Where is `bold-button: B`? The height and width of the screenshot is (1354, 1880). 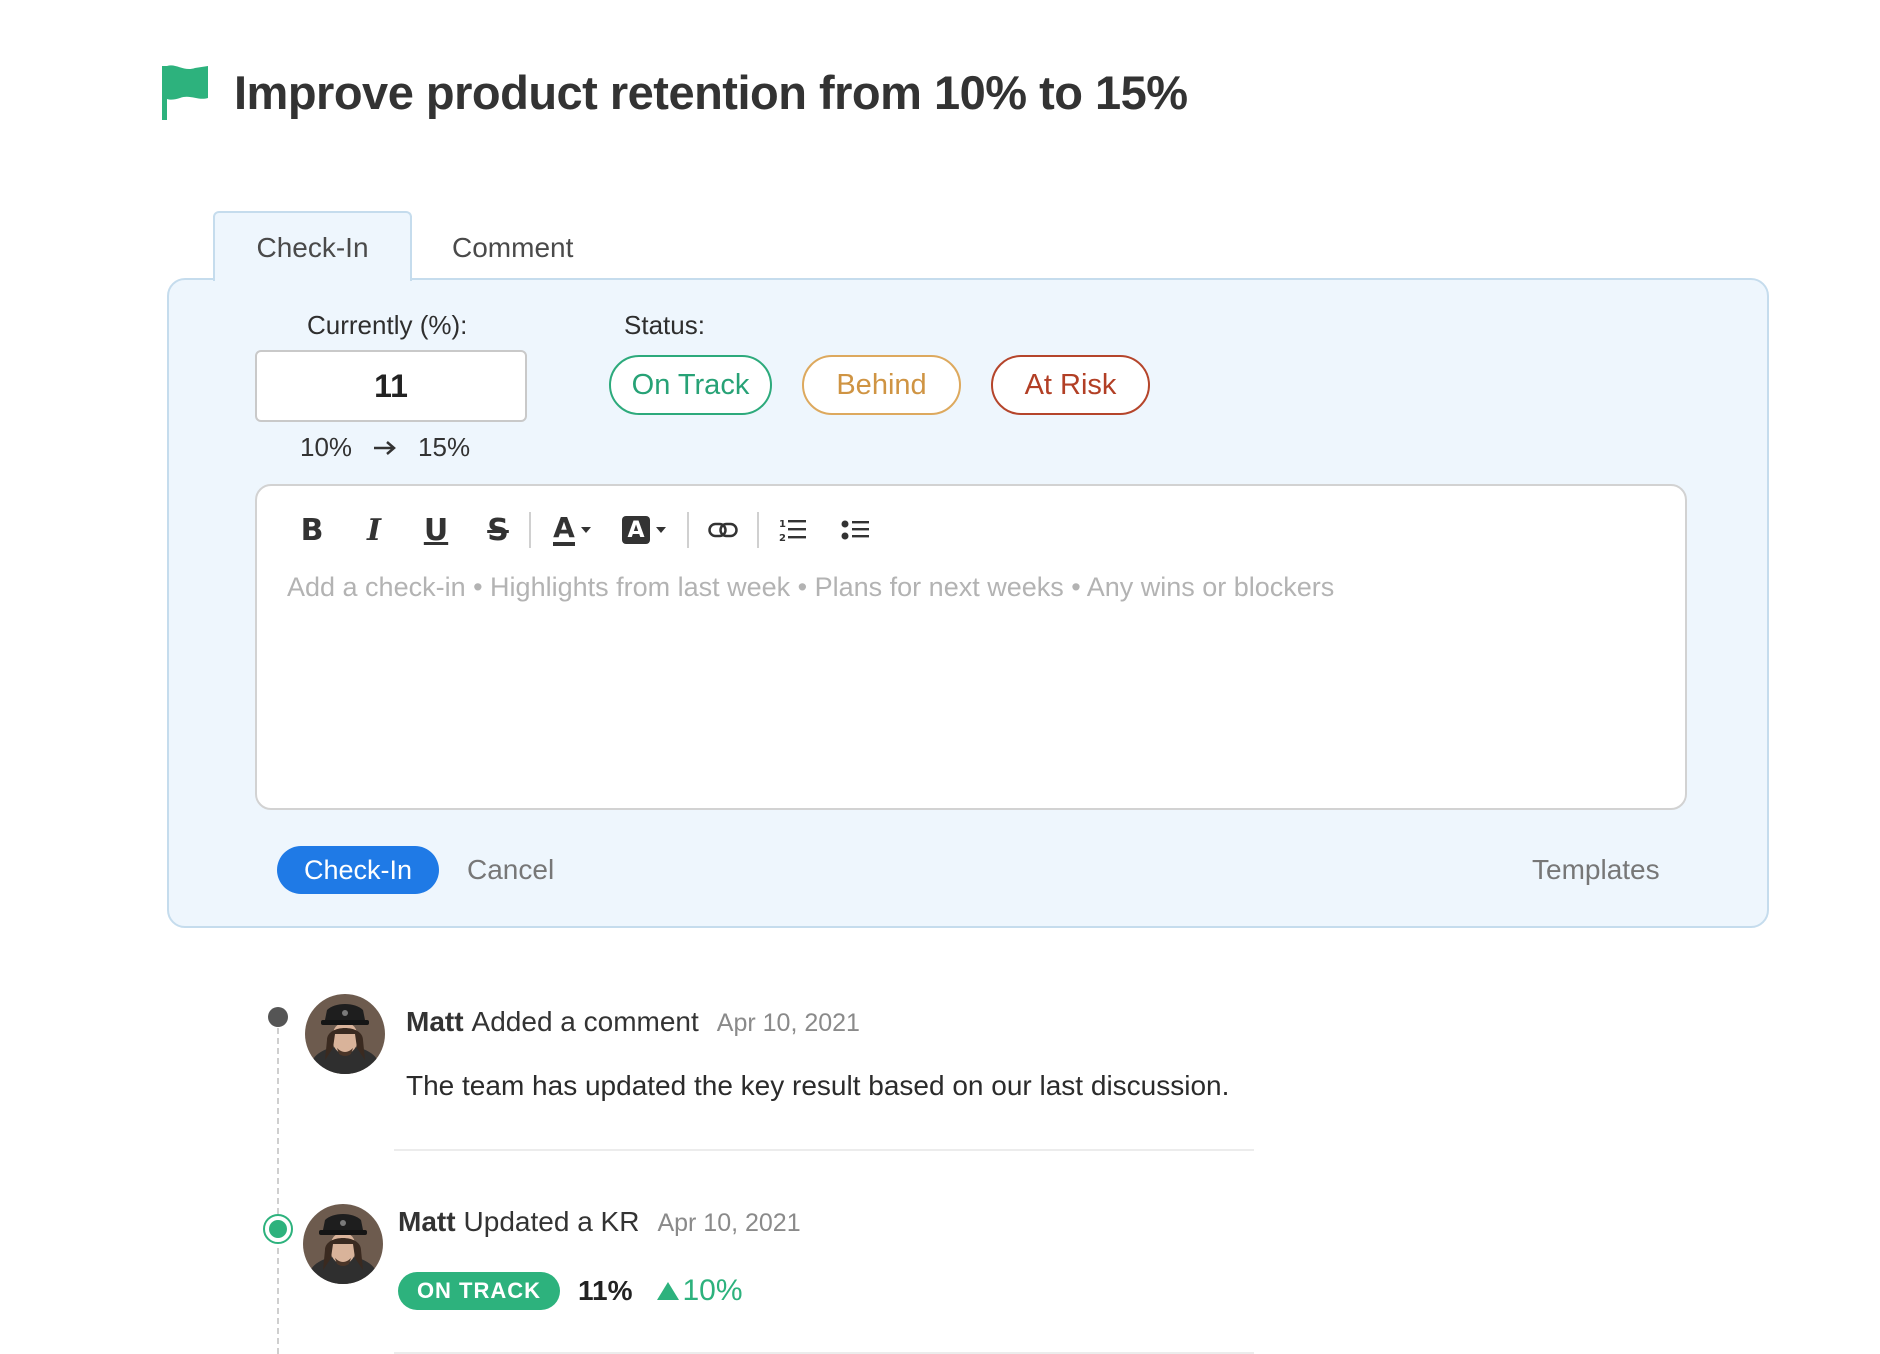
bold-button: B is located at coordinates (312, 530).